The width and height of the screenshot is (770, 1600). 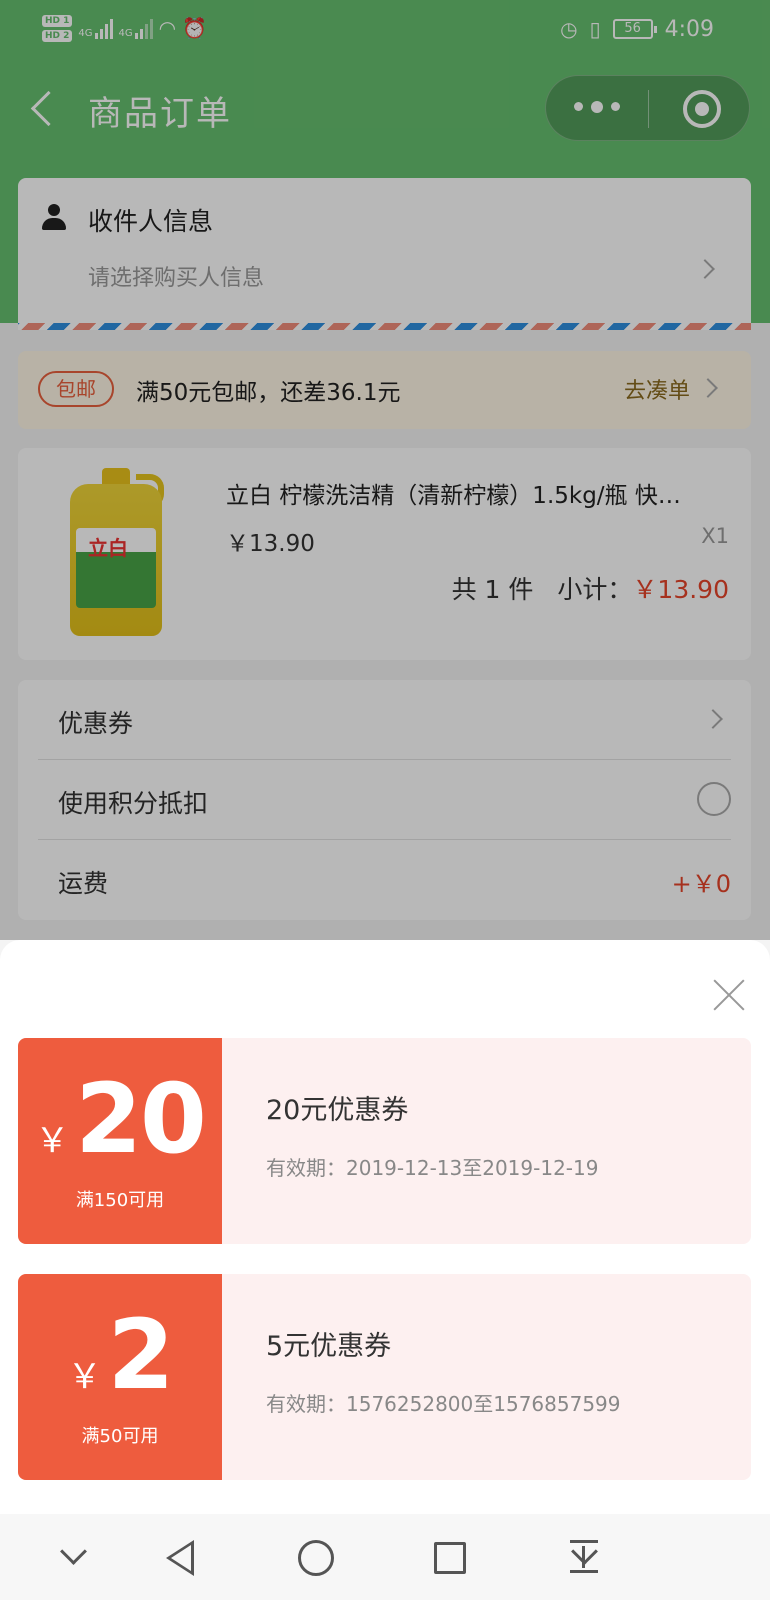 What do you see at coordinates (443, 1404) in the screenshot?
I see `coupon-validity: 有效期：1576252800至1576857599` at bounding box center [443, 1404].